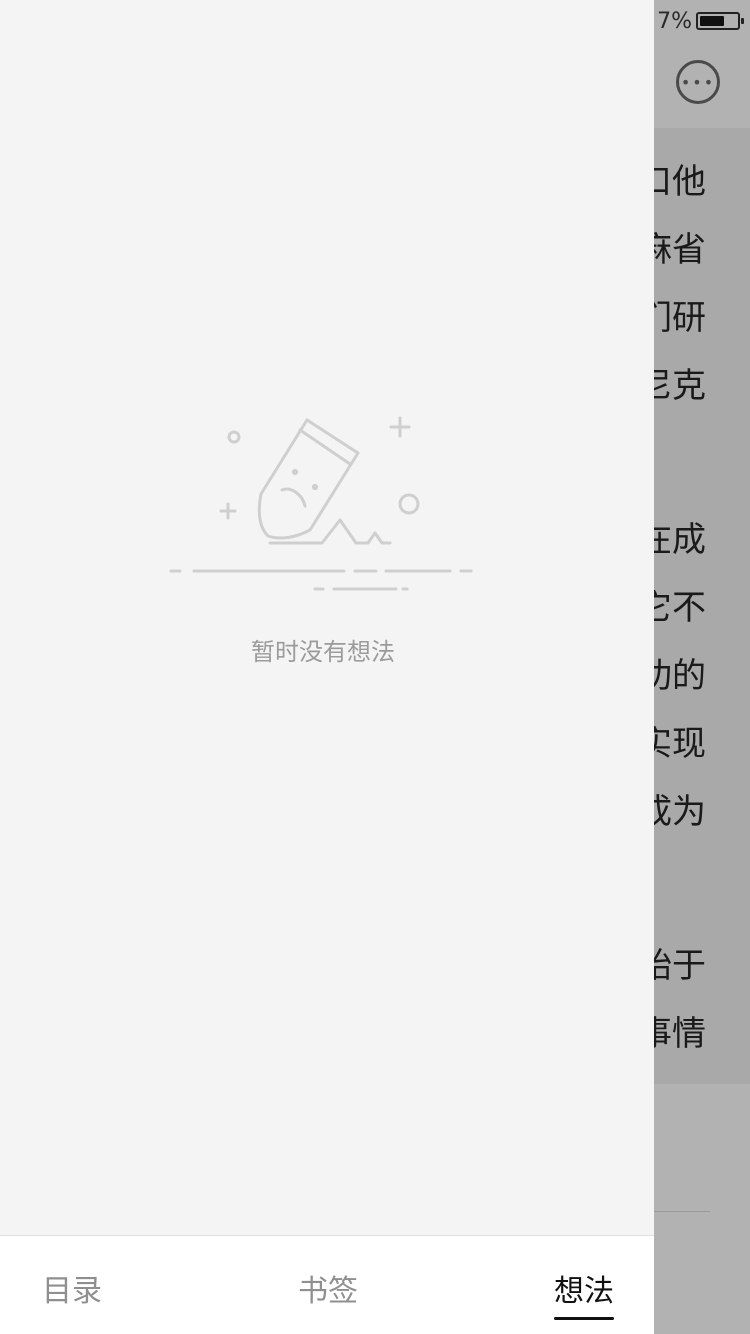 This screenshot has width=750, height=1334. I want to click on more-horizontal-circle-icon: •••, so click(698, 82).